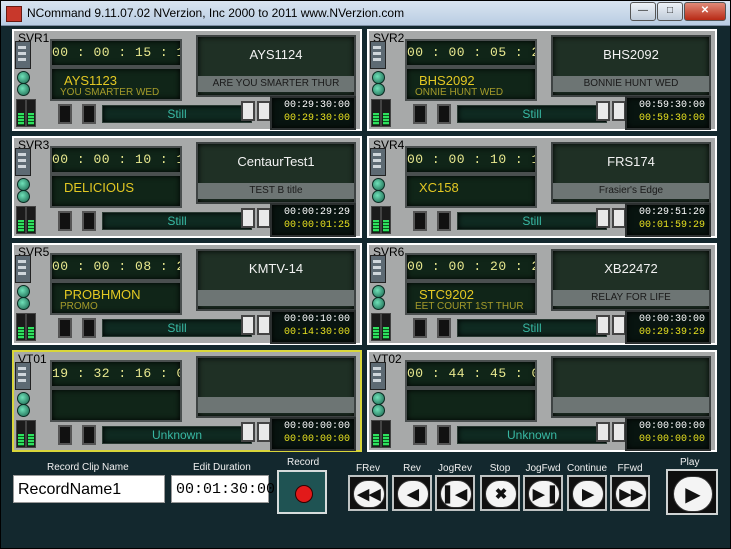 This screenshot has height=549, width=731. I want to click on stop-button: ✖, so click(500, 493).